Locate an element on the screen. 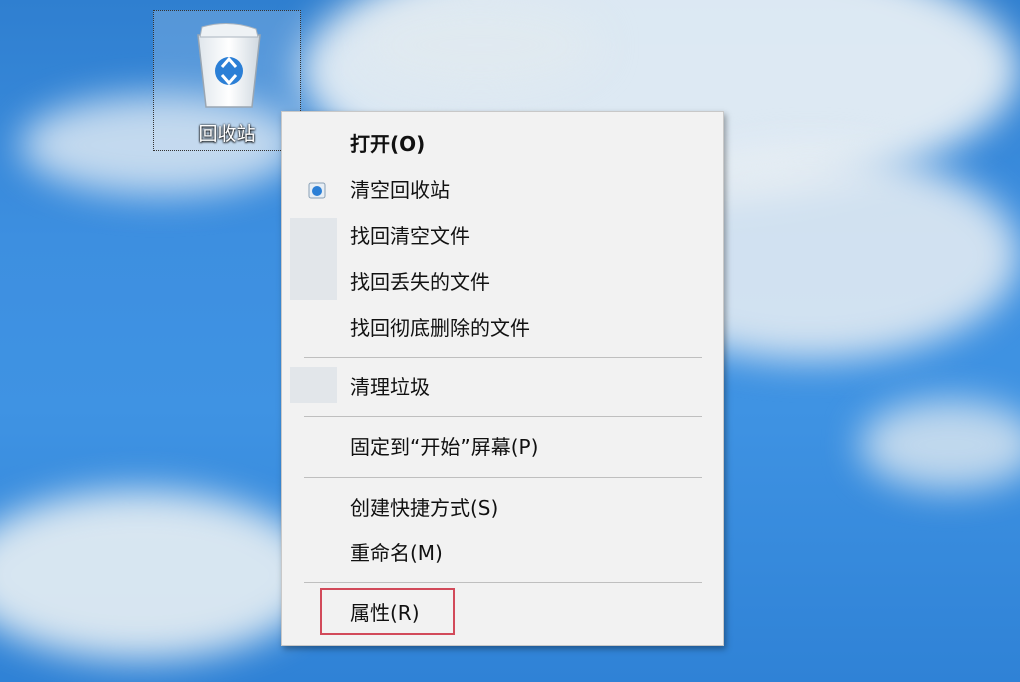 Image resolution: width=1020 pixels, height=682 pixels. menu-item-label: 重命名(M) is located at coordinates (396, 553).